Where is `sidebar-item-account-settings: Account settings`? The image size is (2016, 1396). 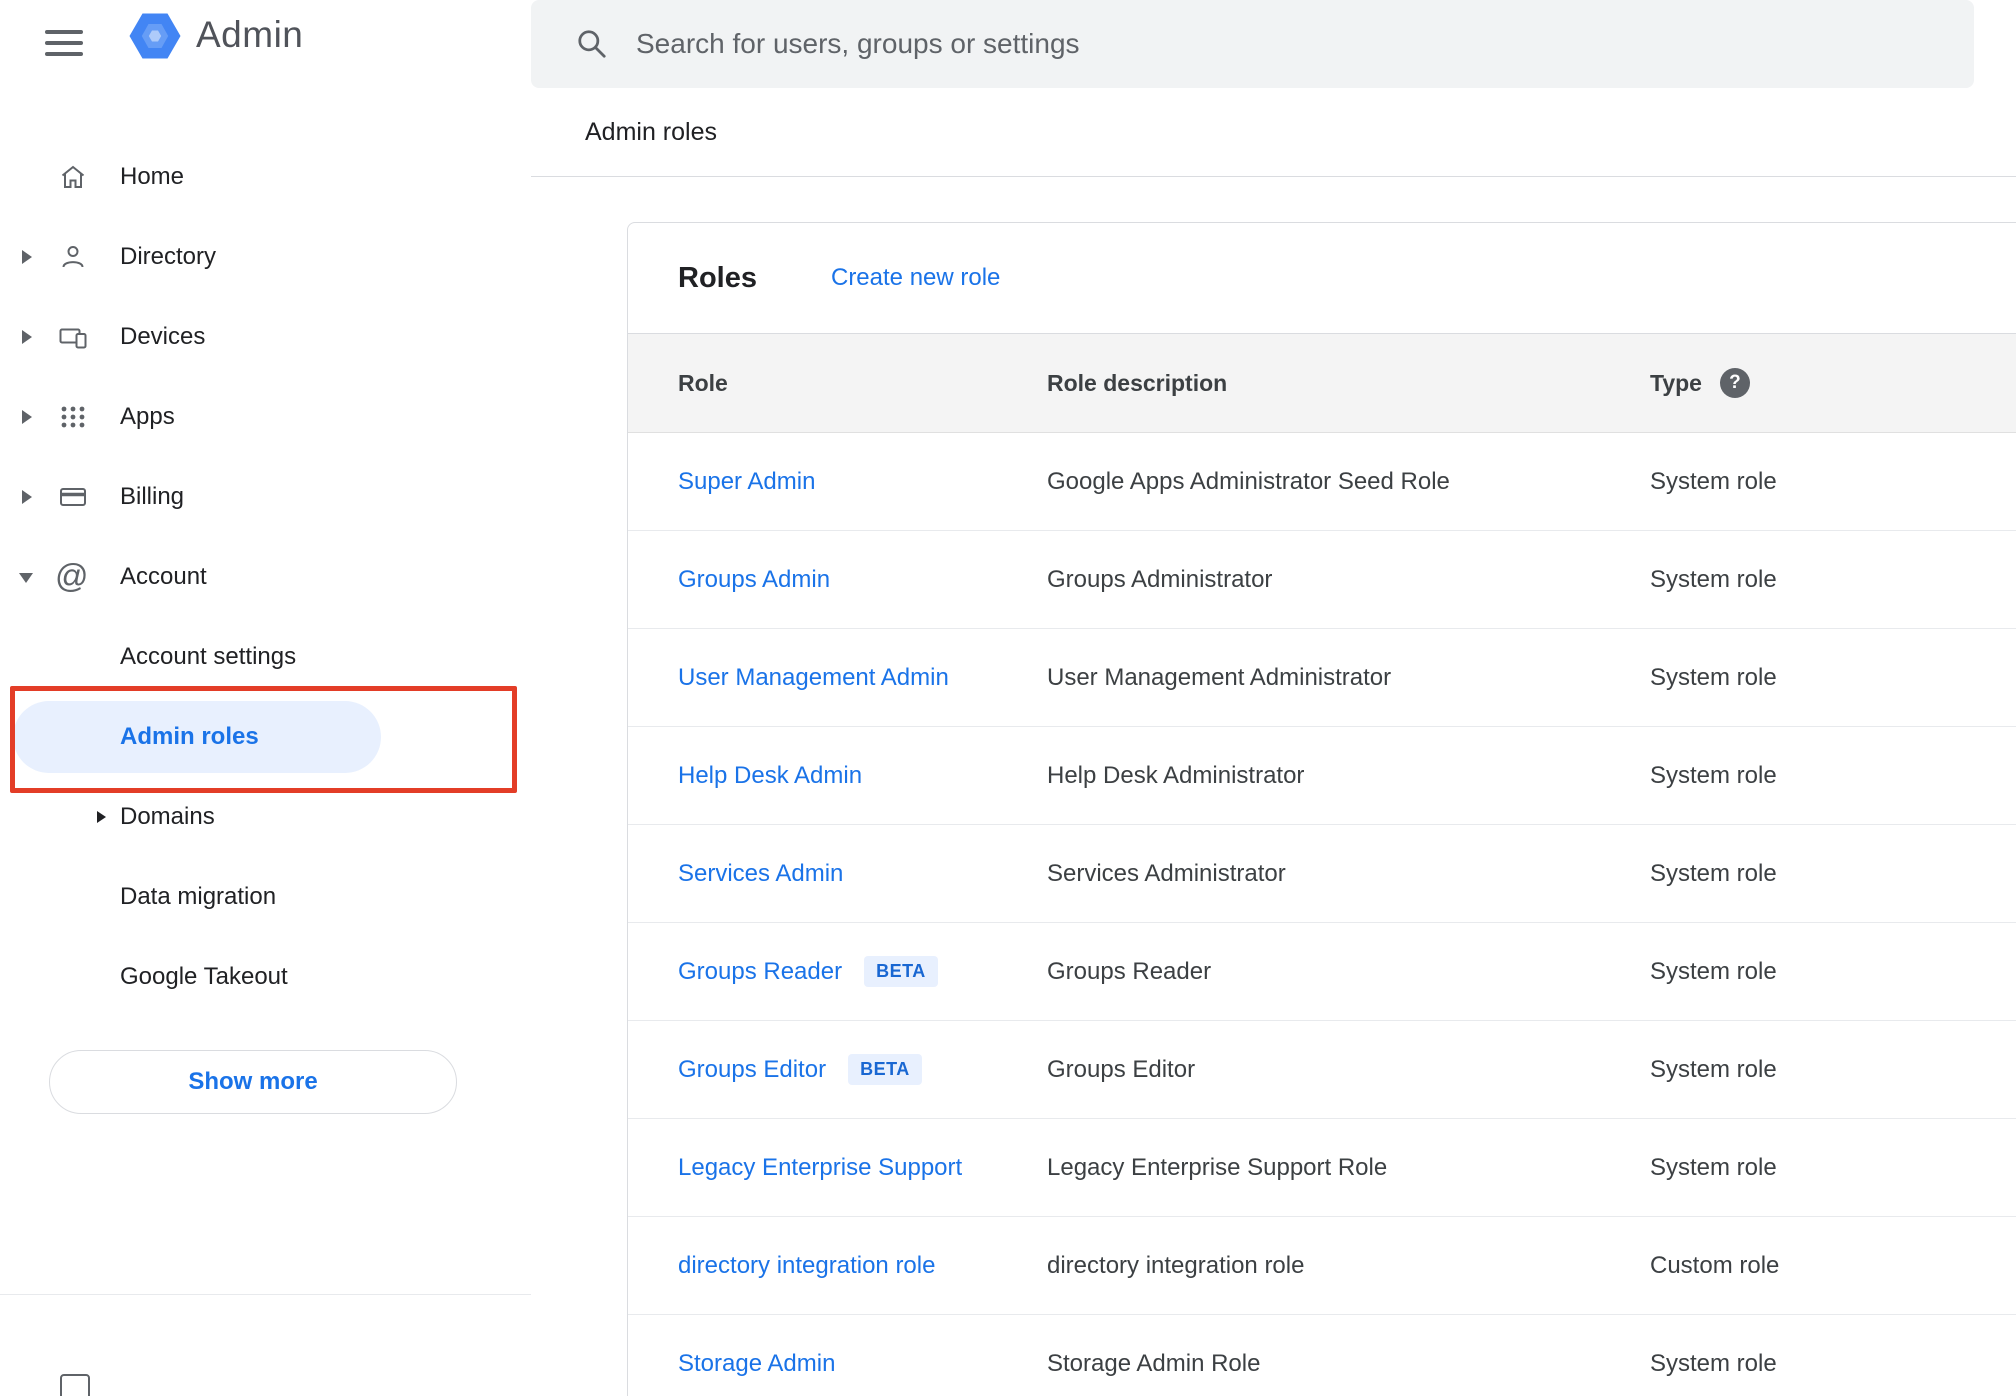
sidebar-item-account-settings: Account settings is located at coordinates (265, 657).